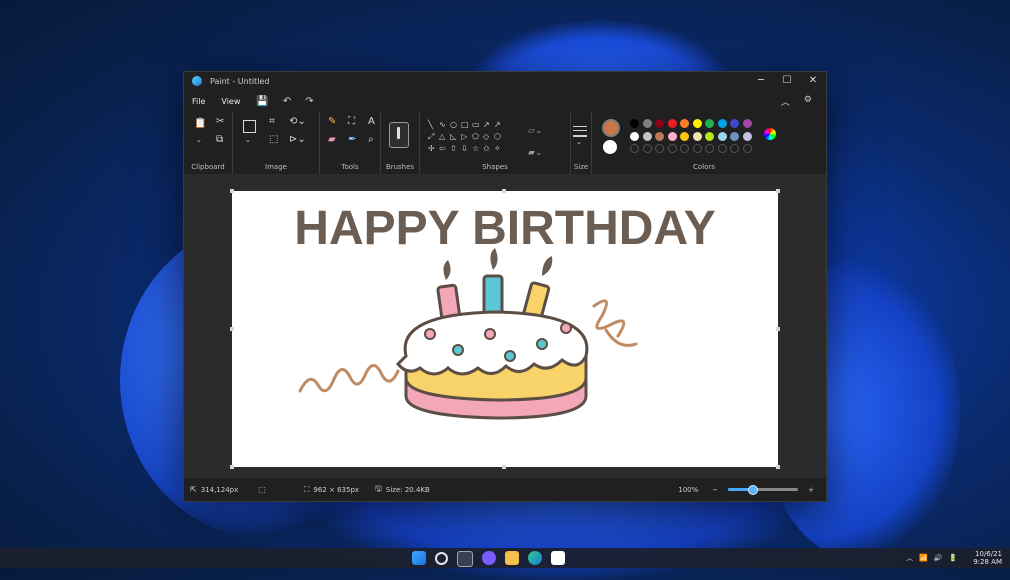 The height and width of the screenshot is (580, 1010). I want to click on pencil-icon: ✎, so click(332, 121).